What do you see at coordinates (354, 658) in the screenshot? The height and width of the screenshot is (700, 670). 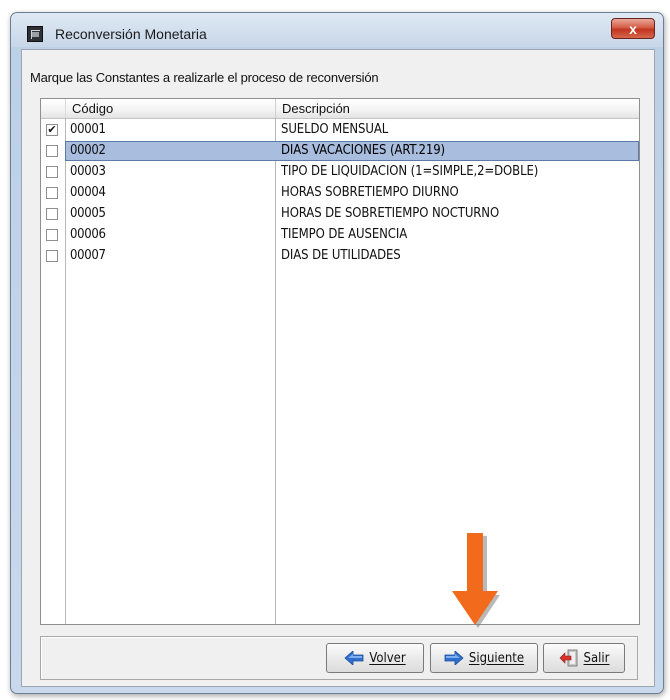 I see `arrow-left-icon` at bounding box center [354, 658].